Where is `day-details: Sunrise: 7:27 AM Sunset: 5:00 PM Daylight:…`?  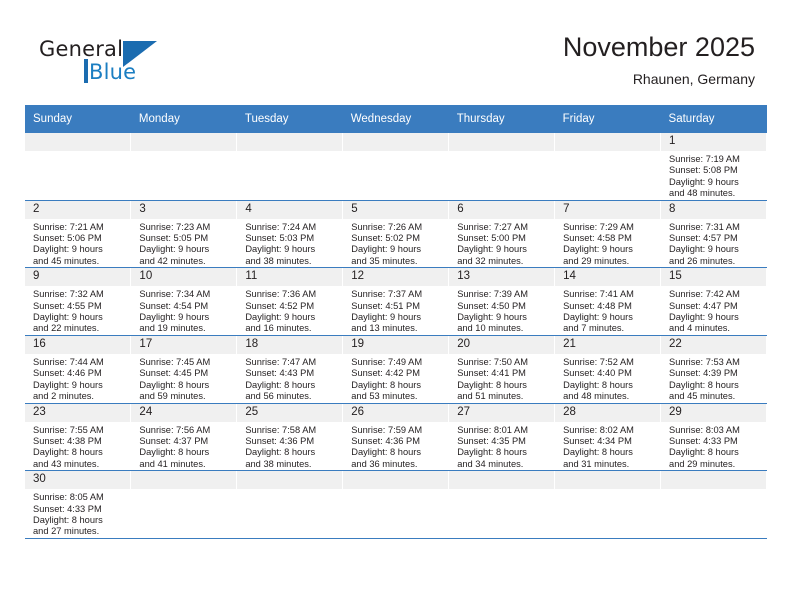 day-details: Sunrise: 7:27 AM Sunset: 5:00 PM Daylight:… is located at coordinates (501, 243).